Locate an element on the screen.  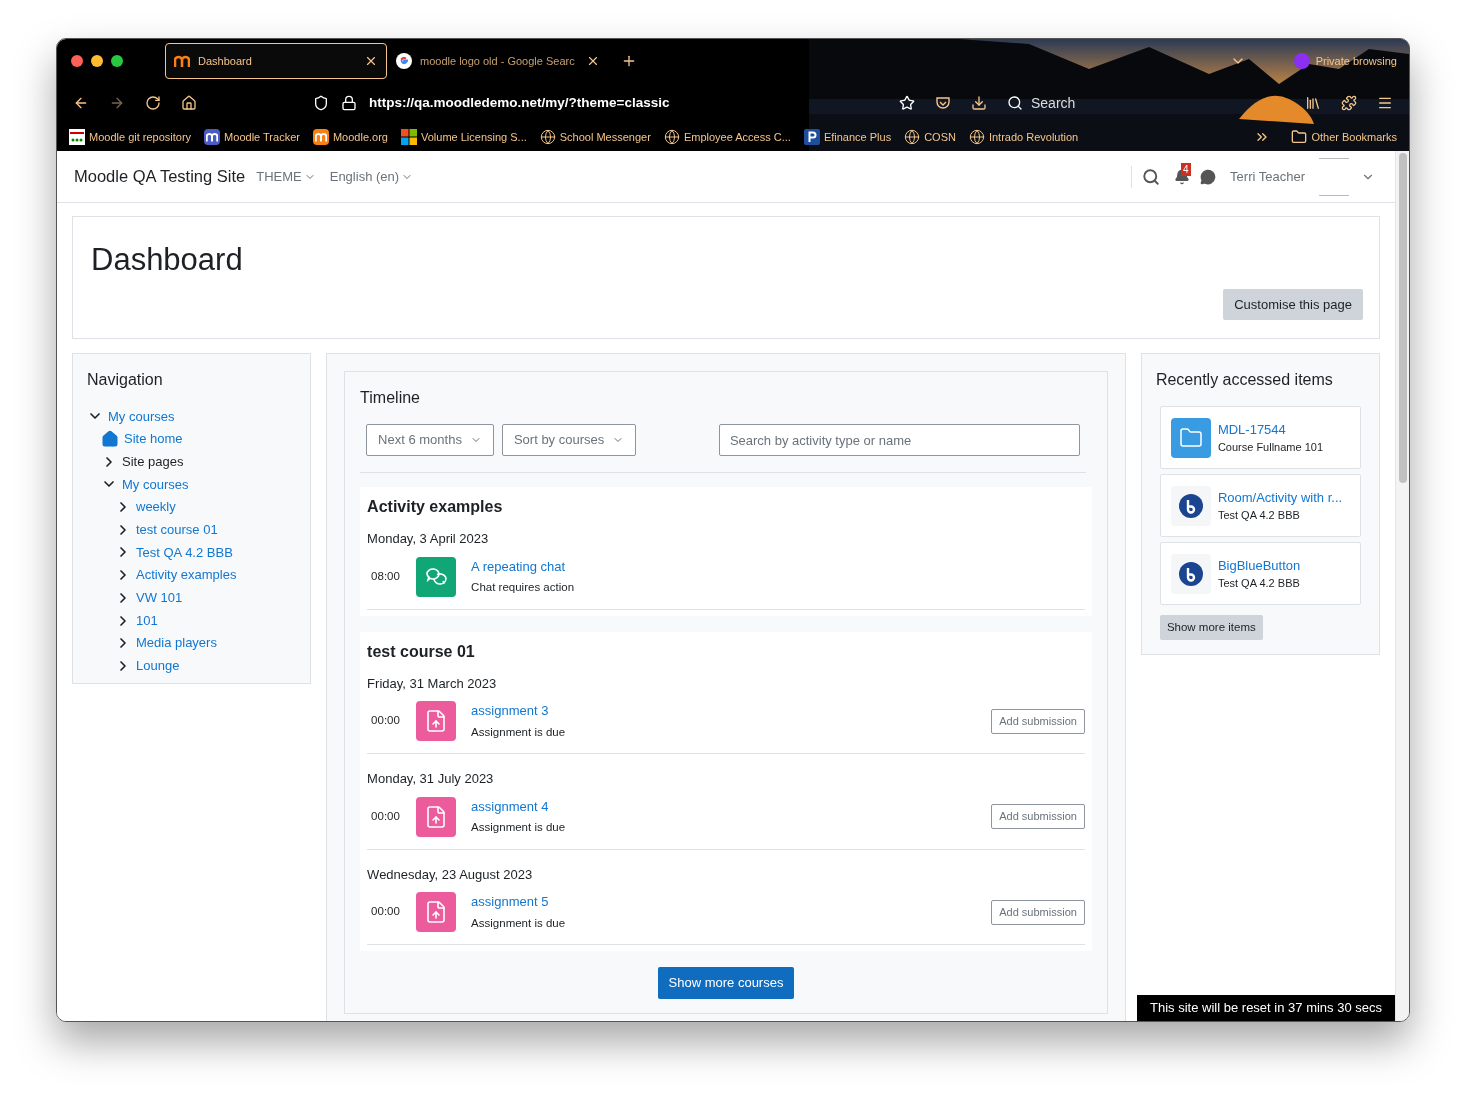
event-link: A repeating chat is located at coordinates (778, 566).